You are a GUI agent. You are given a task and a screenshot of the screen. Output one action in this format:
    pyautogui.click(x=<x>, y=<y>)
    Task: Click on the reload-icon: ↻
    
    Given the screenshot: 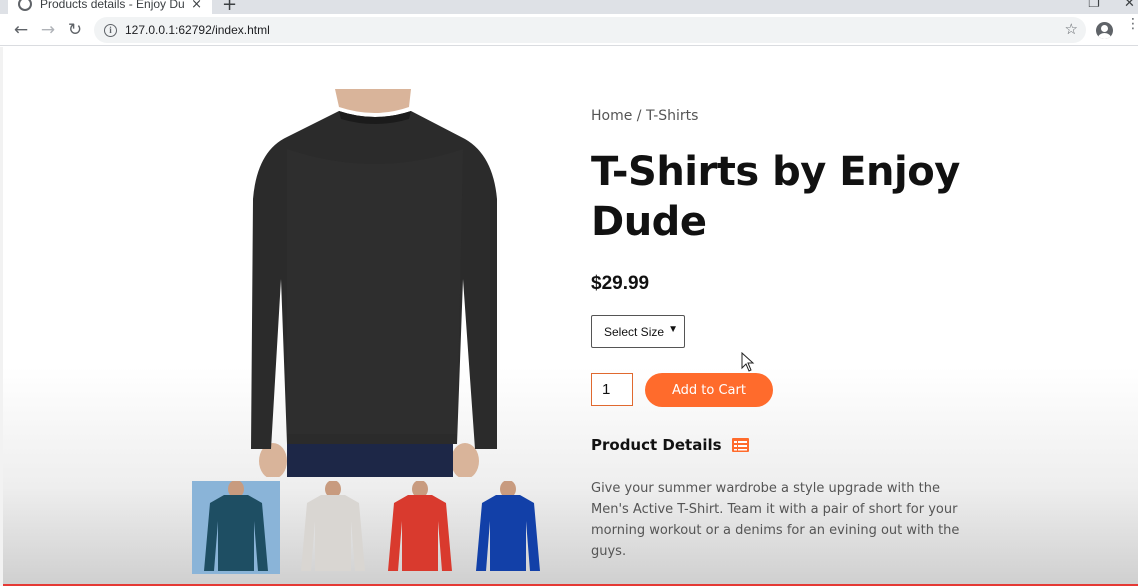 What is the action you would take?
    pyautogui.click(x=75, y=30)
    